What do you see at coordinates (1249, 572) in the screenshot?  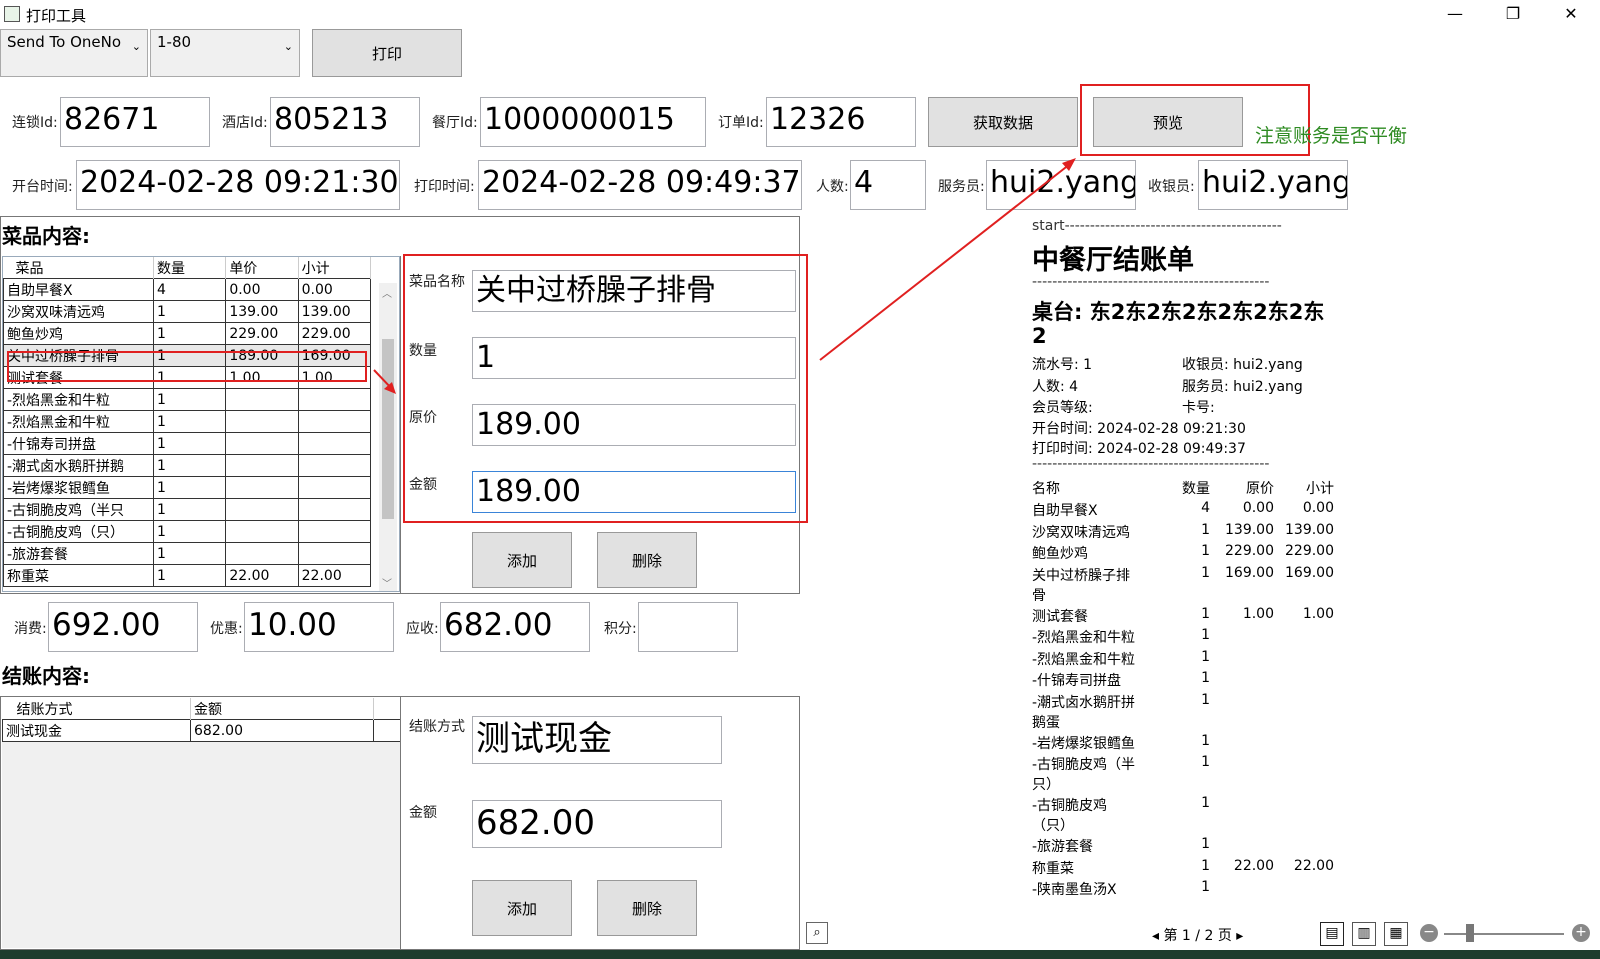 I see `preview-item-price: 169.00` at bounding box center [1249, 572].